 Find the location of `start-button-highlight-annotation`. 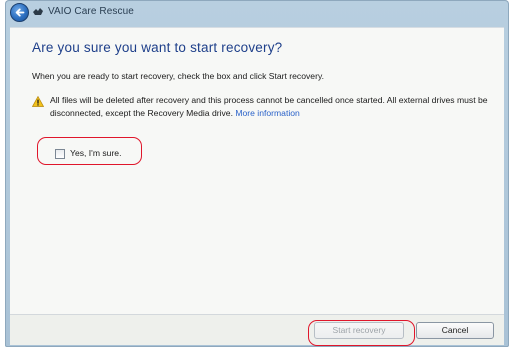

start-button-highlight-annotation is located at coordinates (361, 333).